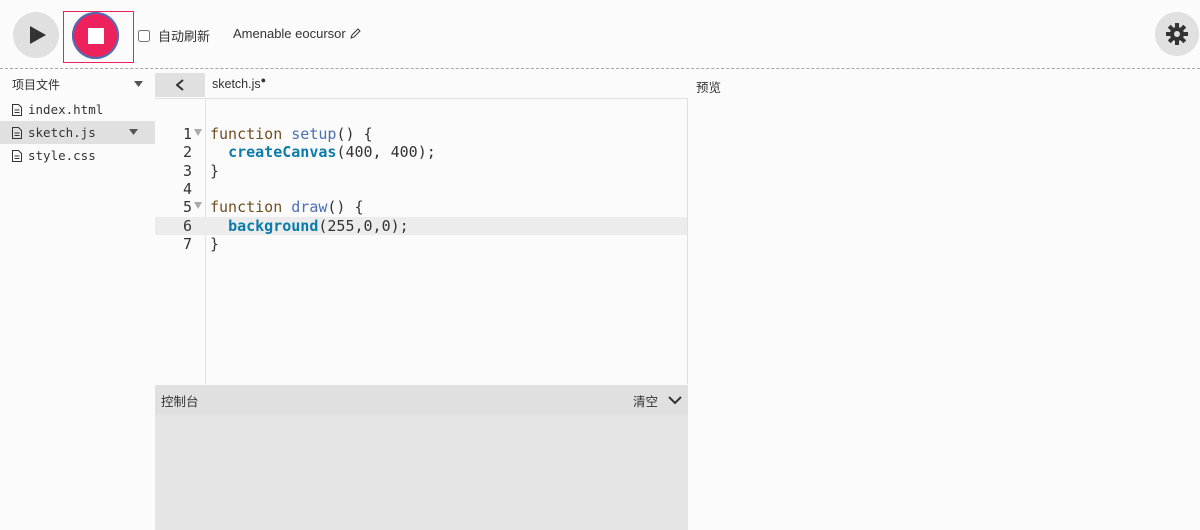  What do you see at coordinates (62, 132) in the screenshot?
I see `file-name: sketch.js` at bounding box center [62, 132].